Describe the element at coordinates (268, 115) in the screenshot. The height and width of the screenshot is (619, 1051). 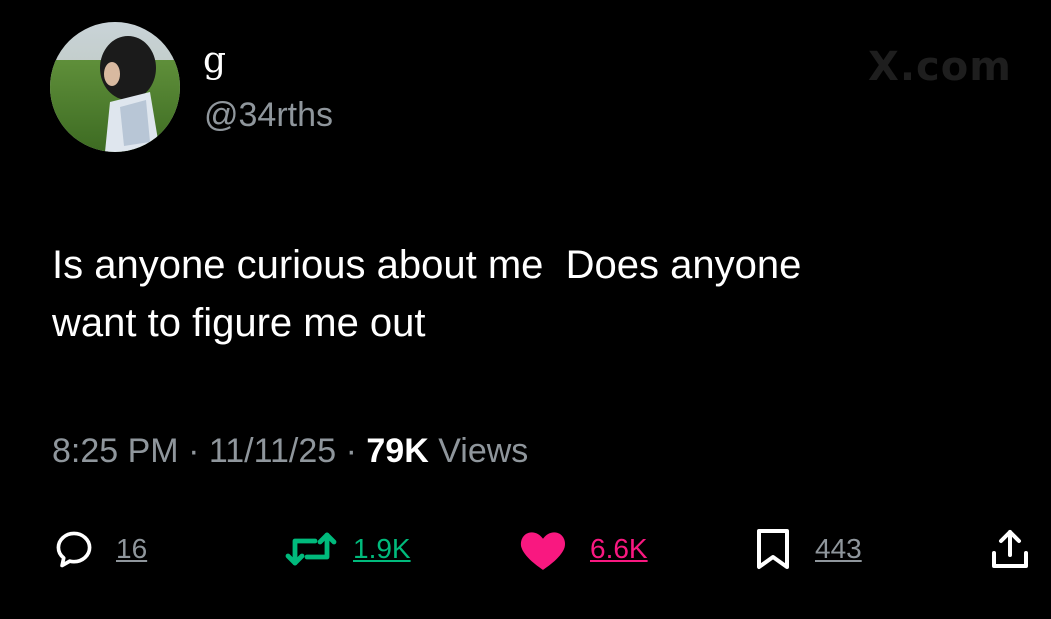
I see `user-handle: @34rths` at that location.